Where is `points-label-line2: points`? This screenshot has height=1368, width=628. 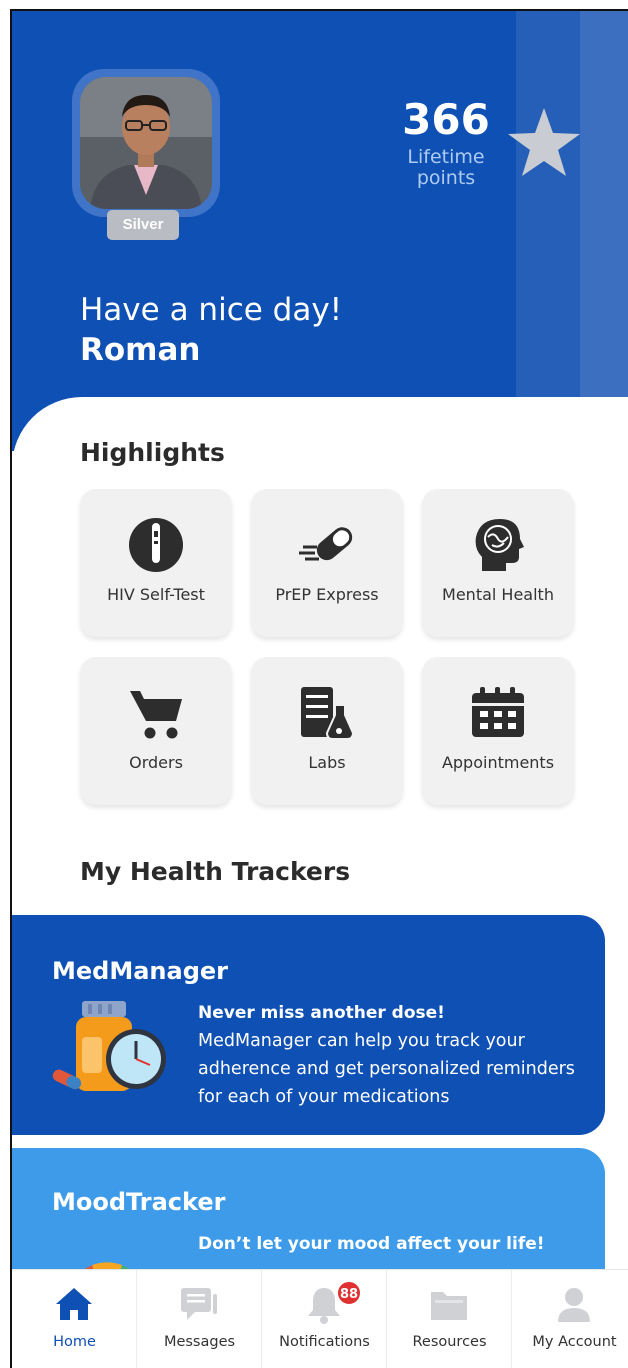
points-label-line2: points is located at coordinates (446, 178).